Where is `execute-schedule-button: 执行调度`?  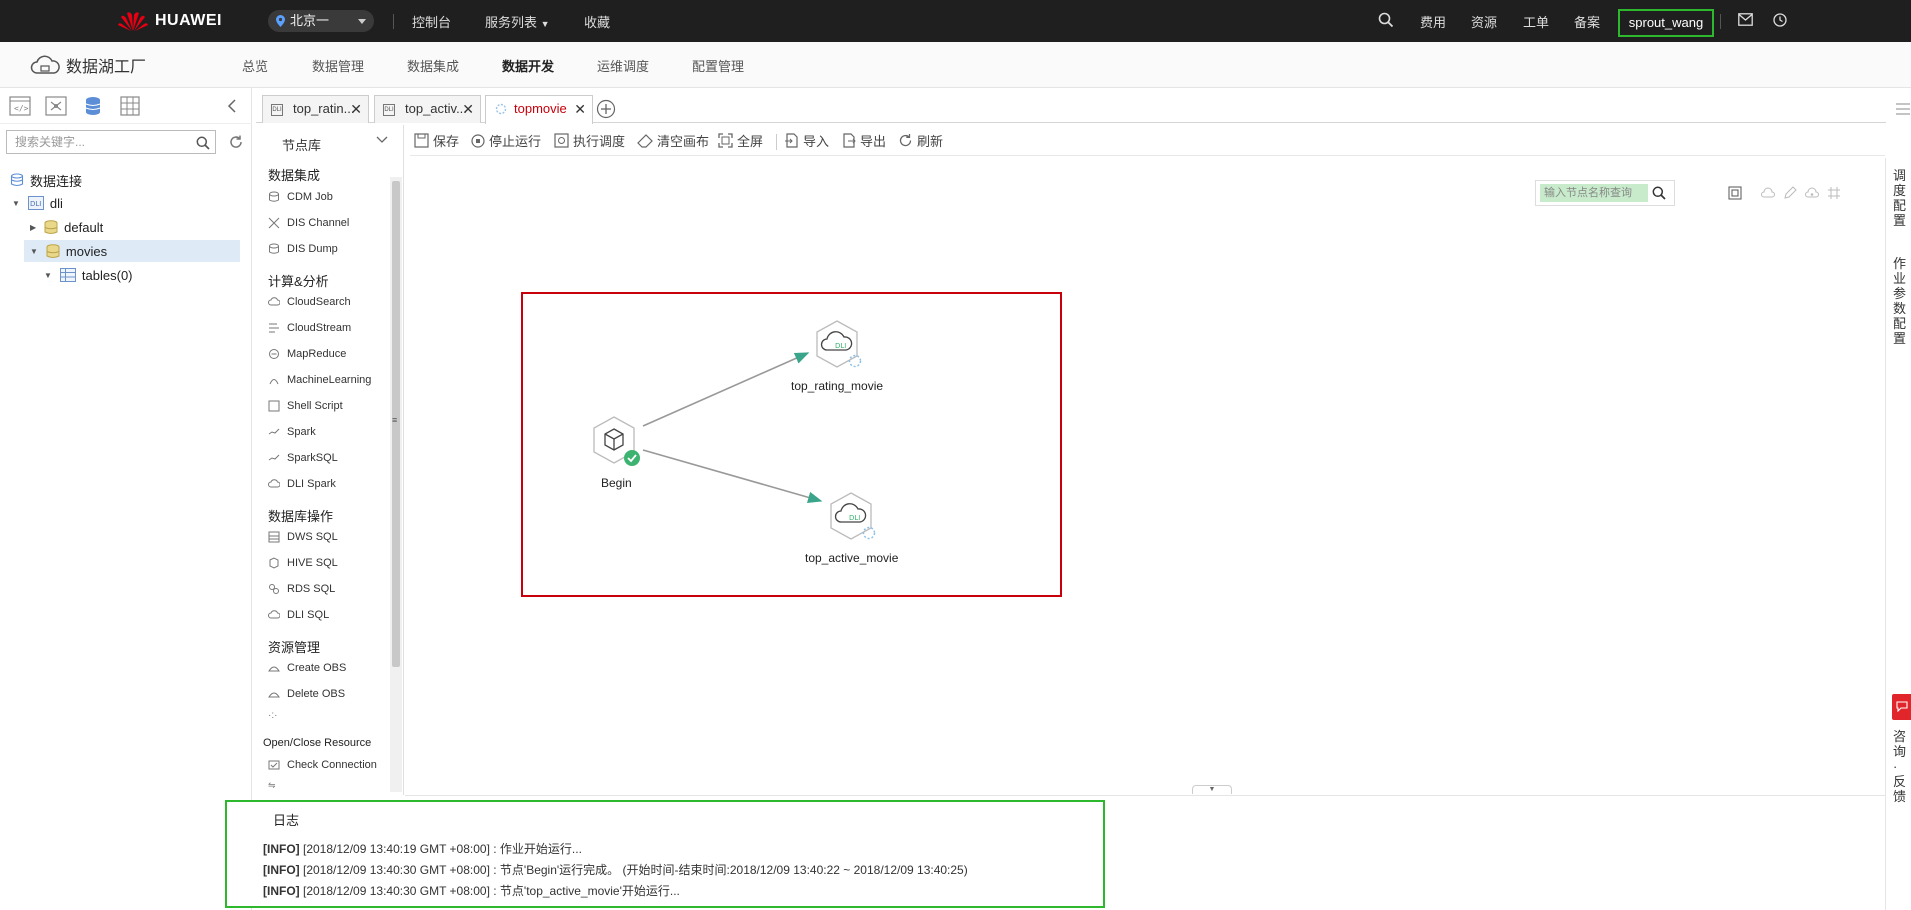 execute-schedule-button: 执行调度 is located at coordinates (589, 140).